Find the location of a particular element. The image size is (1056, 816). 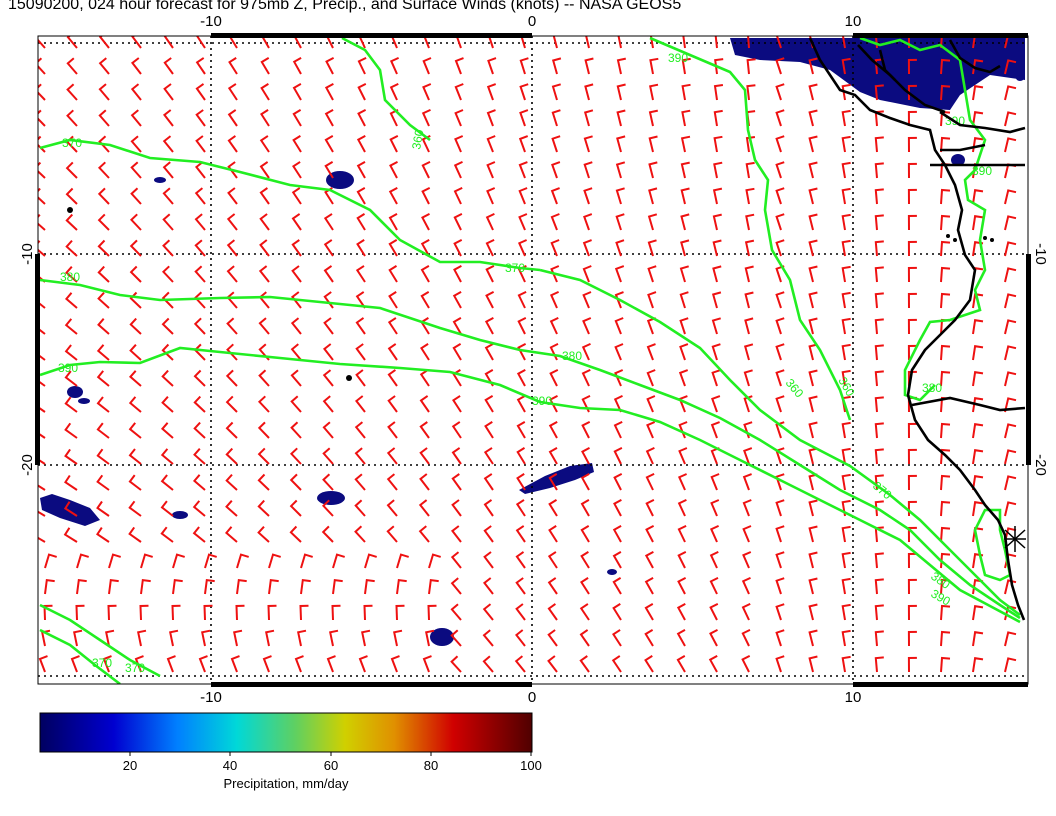

y-tick-label: -10 is located at coordinates (1040, 254).